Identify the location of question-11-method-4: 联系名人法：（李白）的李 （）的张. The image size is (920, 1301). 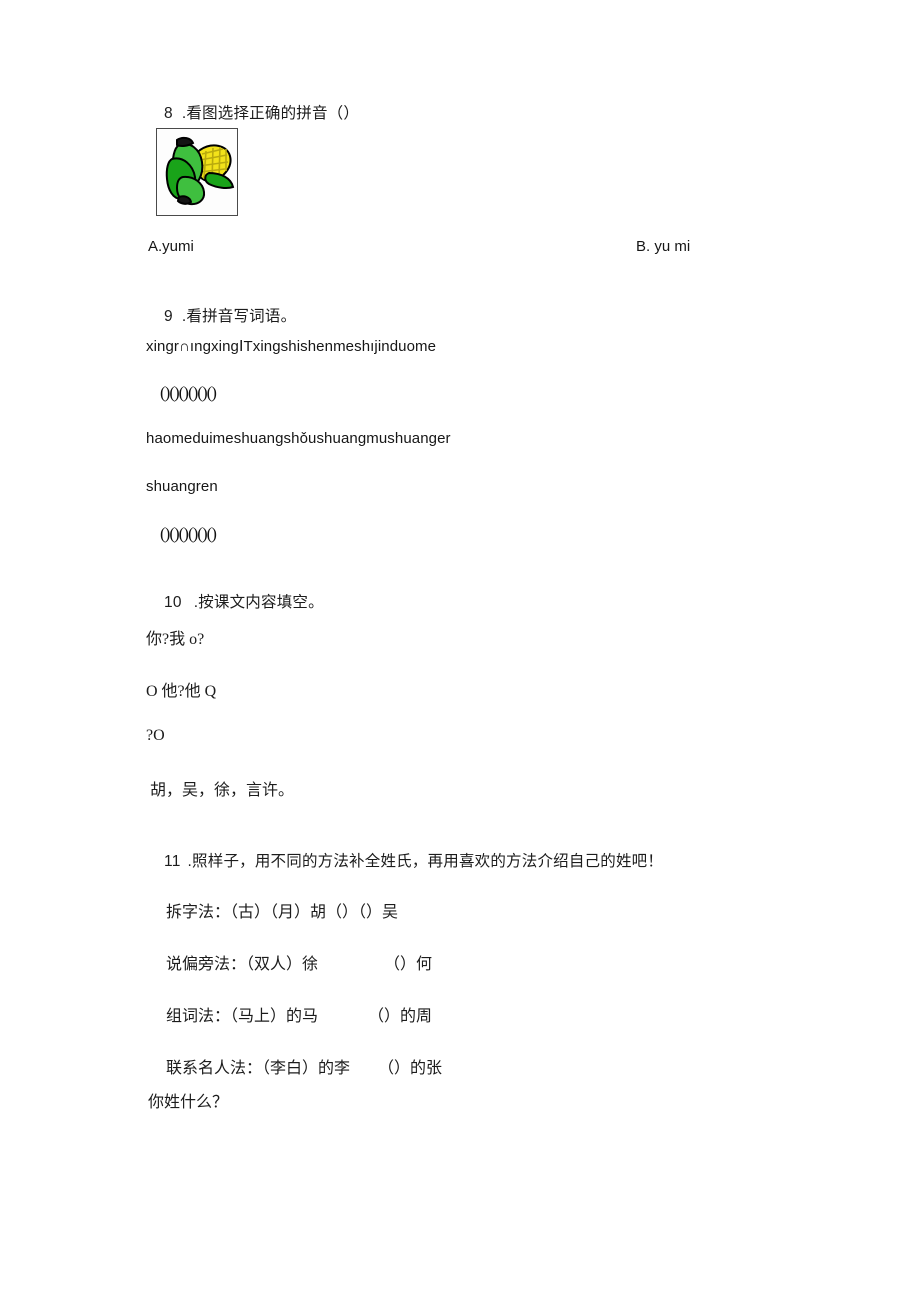
(296, 1066).